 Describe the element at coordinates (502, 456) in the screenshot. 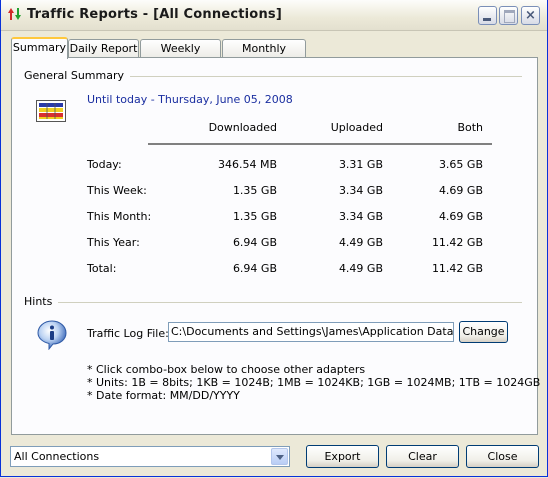

I see `close-button: Close` at that location.